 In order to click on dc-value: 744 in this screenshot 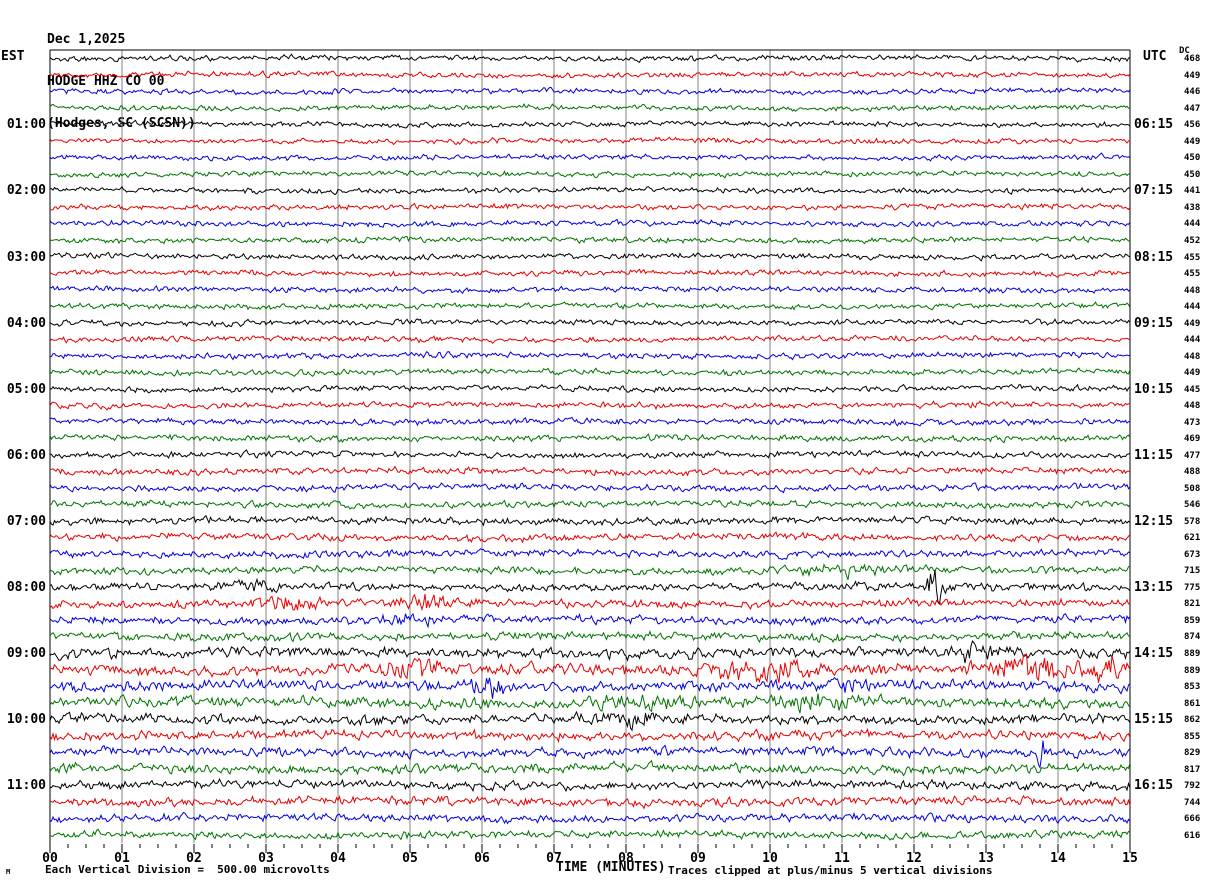, I will do `click(1192, 802)`.